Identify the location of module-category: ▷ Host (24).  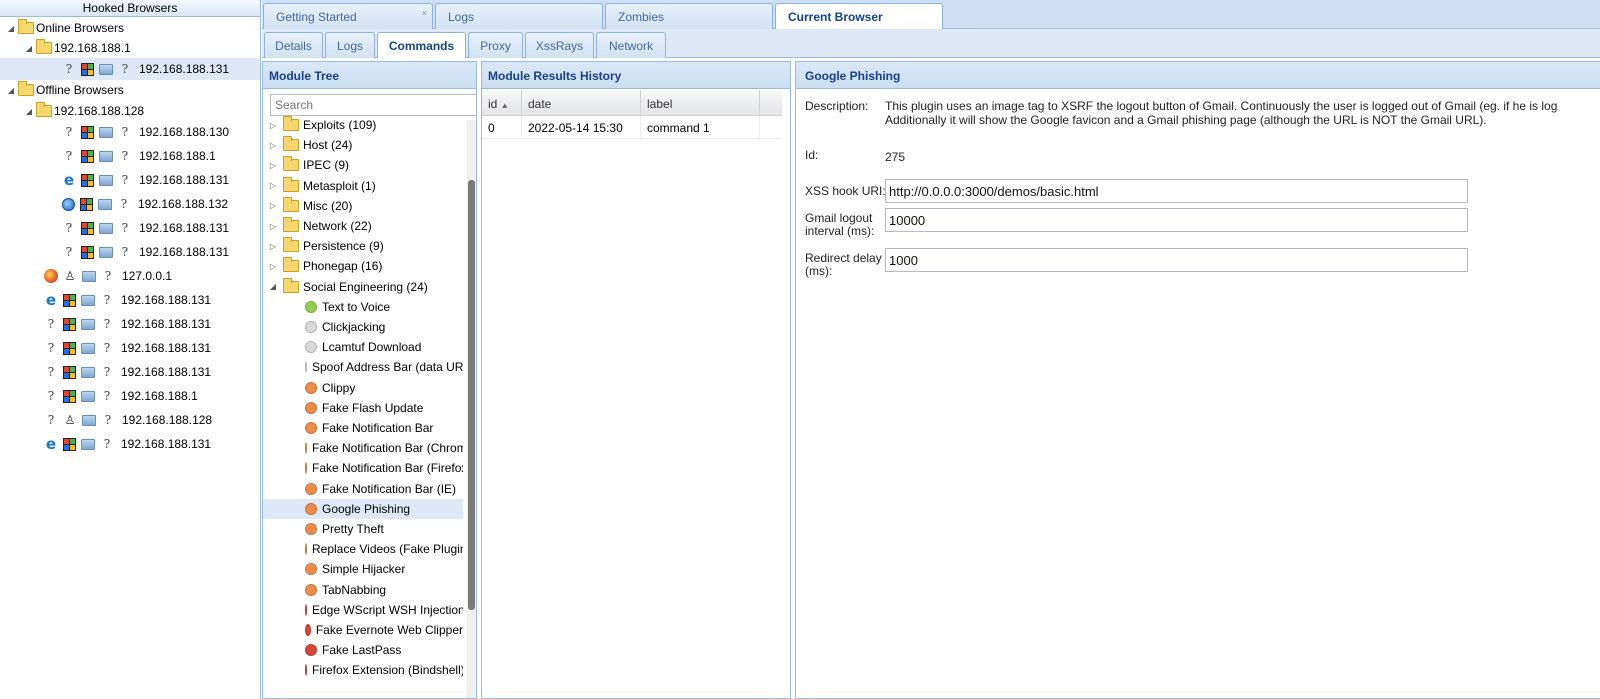
(363, 145).